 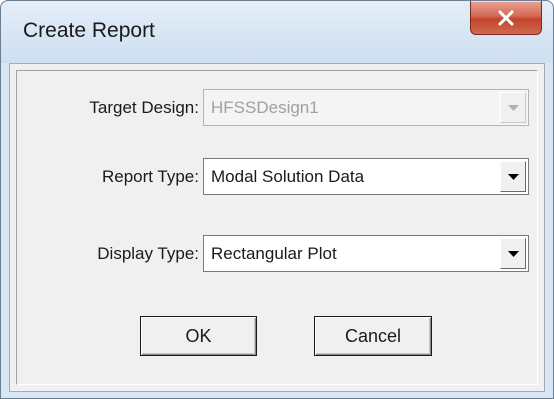 I want to click on cancel-button: Cancel, so click(x=373, y=336).